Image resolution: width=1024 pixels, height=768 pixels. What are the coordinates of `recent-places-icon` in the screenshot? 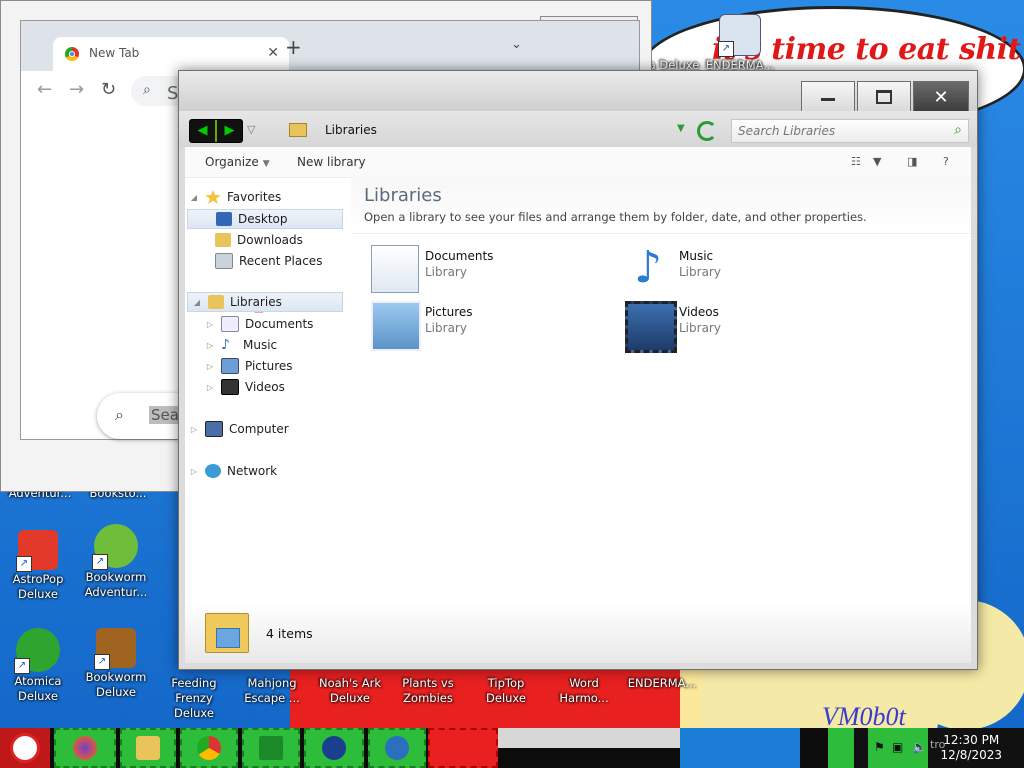 It's located at (224, 261).